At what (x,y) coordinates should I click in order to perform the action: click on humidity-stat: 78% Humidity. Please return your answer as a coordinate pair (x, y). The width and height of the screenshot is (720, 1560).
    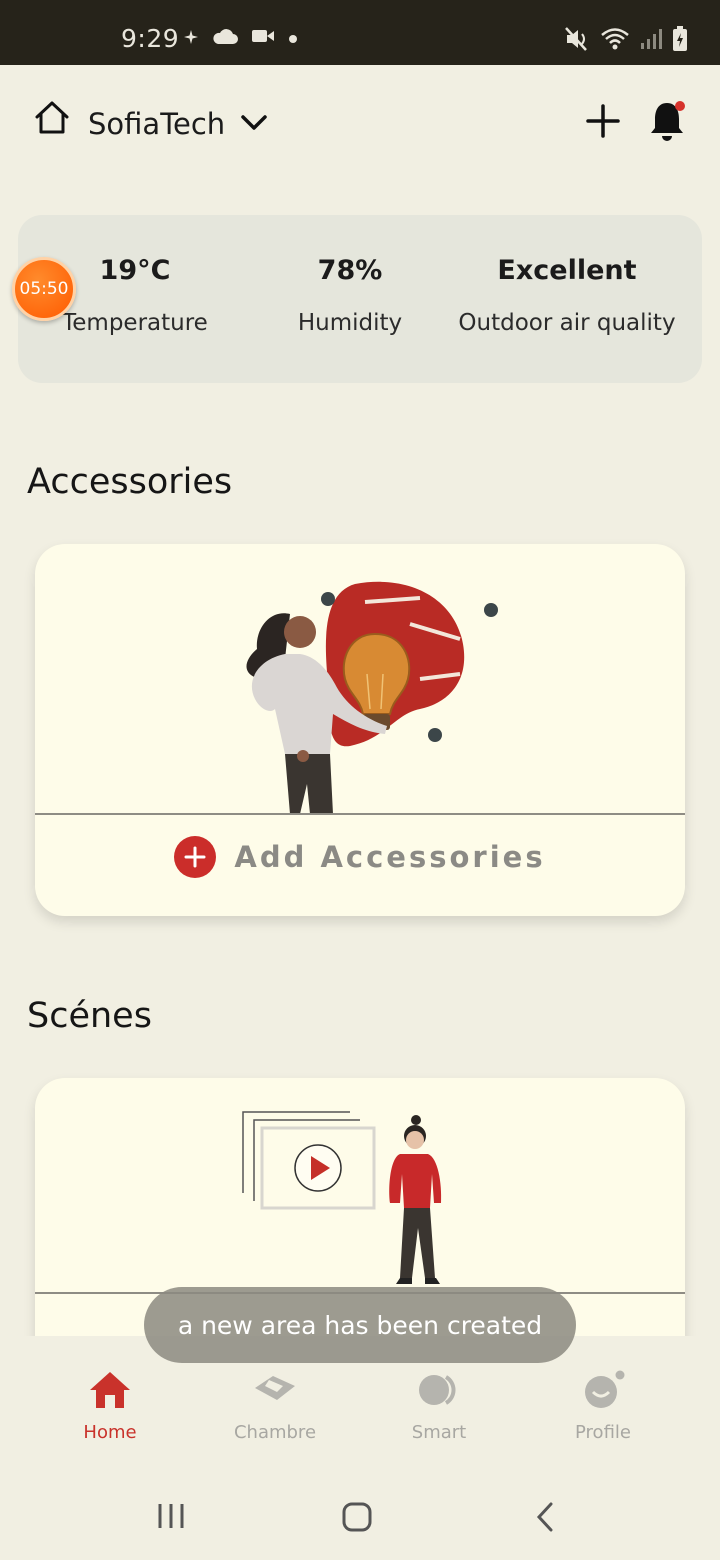
    Looking at the image, I should click on (350, 295).